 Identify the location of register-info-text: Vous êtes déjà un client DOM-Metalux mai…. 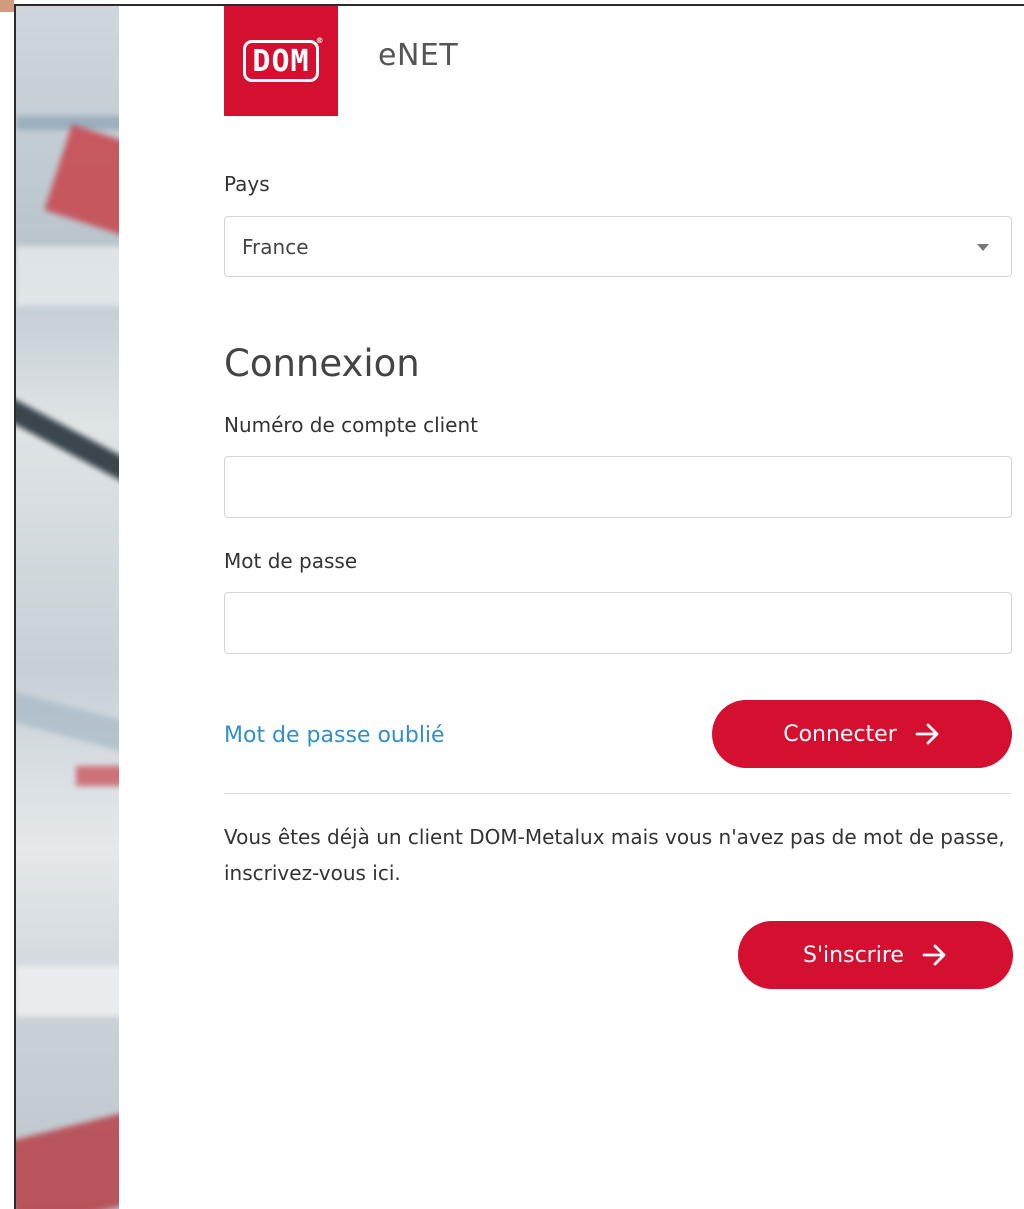
(614, 855).